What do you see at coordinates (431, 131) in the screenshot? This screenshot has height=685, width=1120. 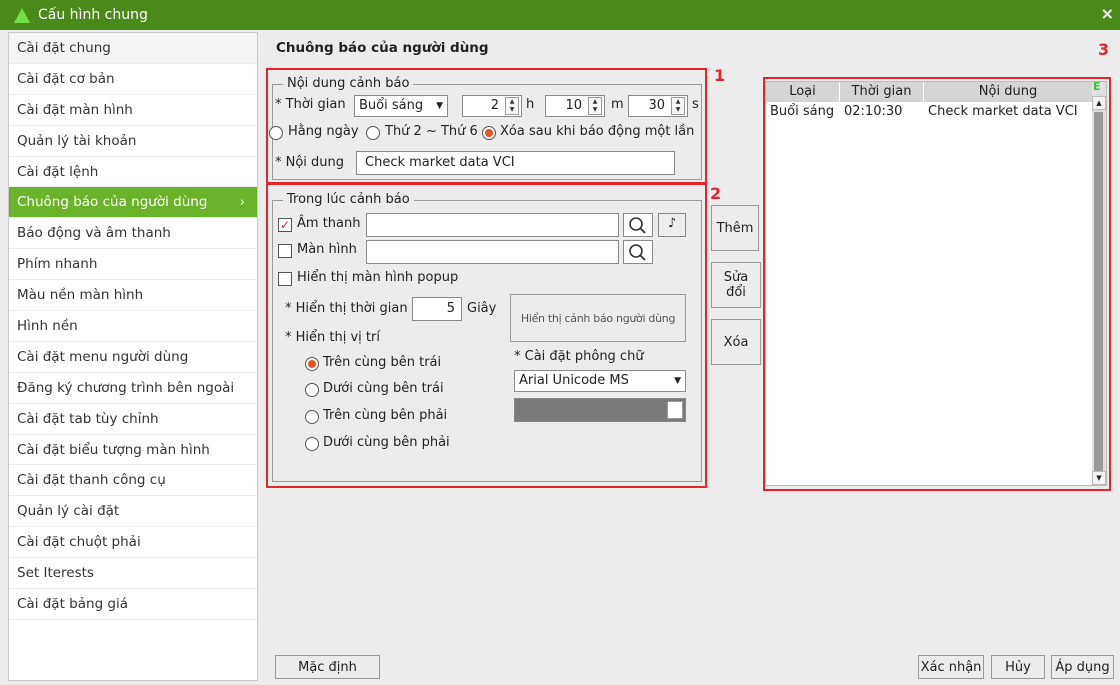 I see `repeat-weekdays-label: Thứ 2 ~ Thứ 6` at bounding box center [431, 131].